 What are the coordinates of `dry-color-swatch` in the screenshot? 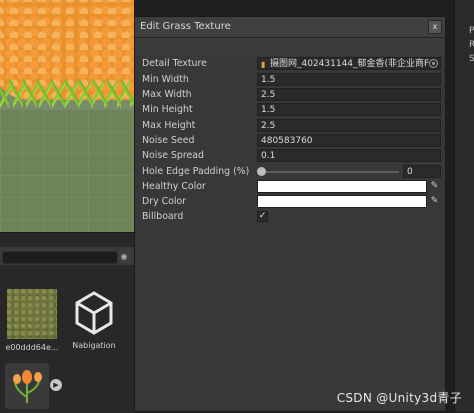 It's located at (342, 201).